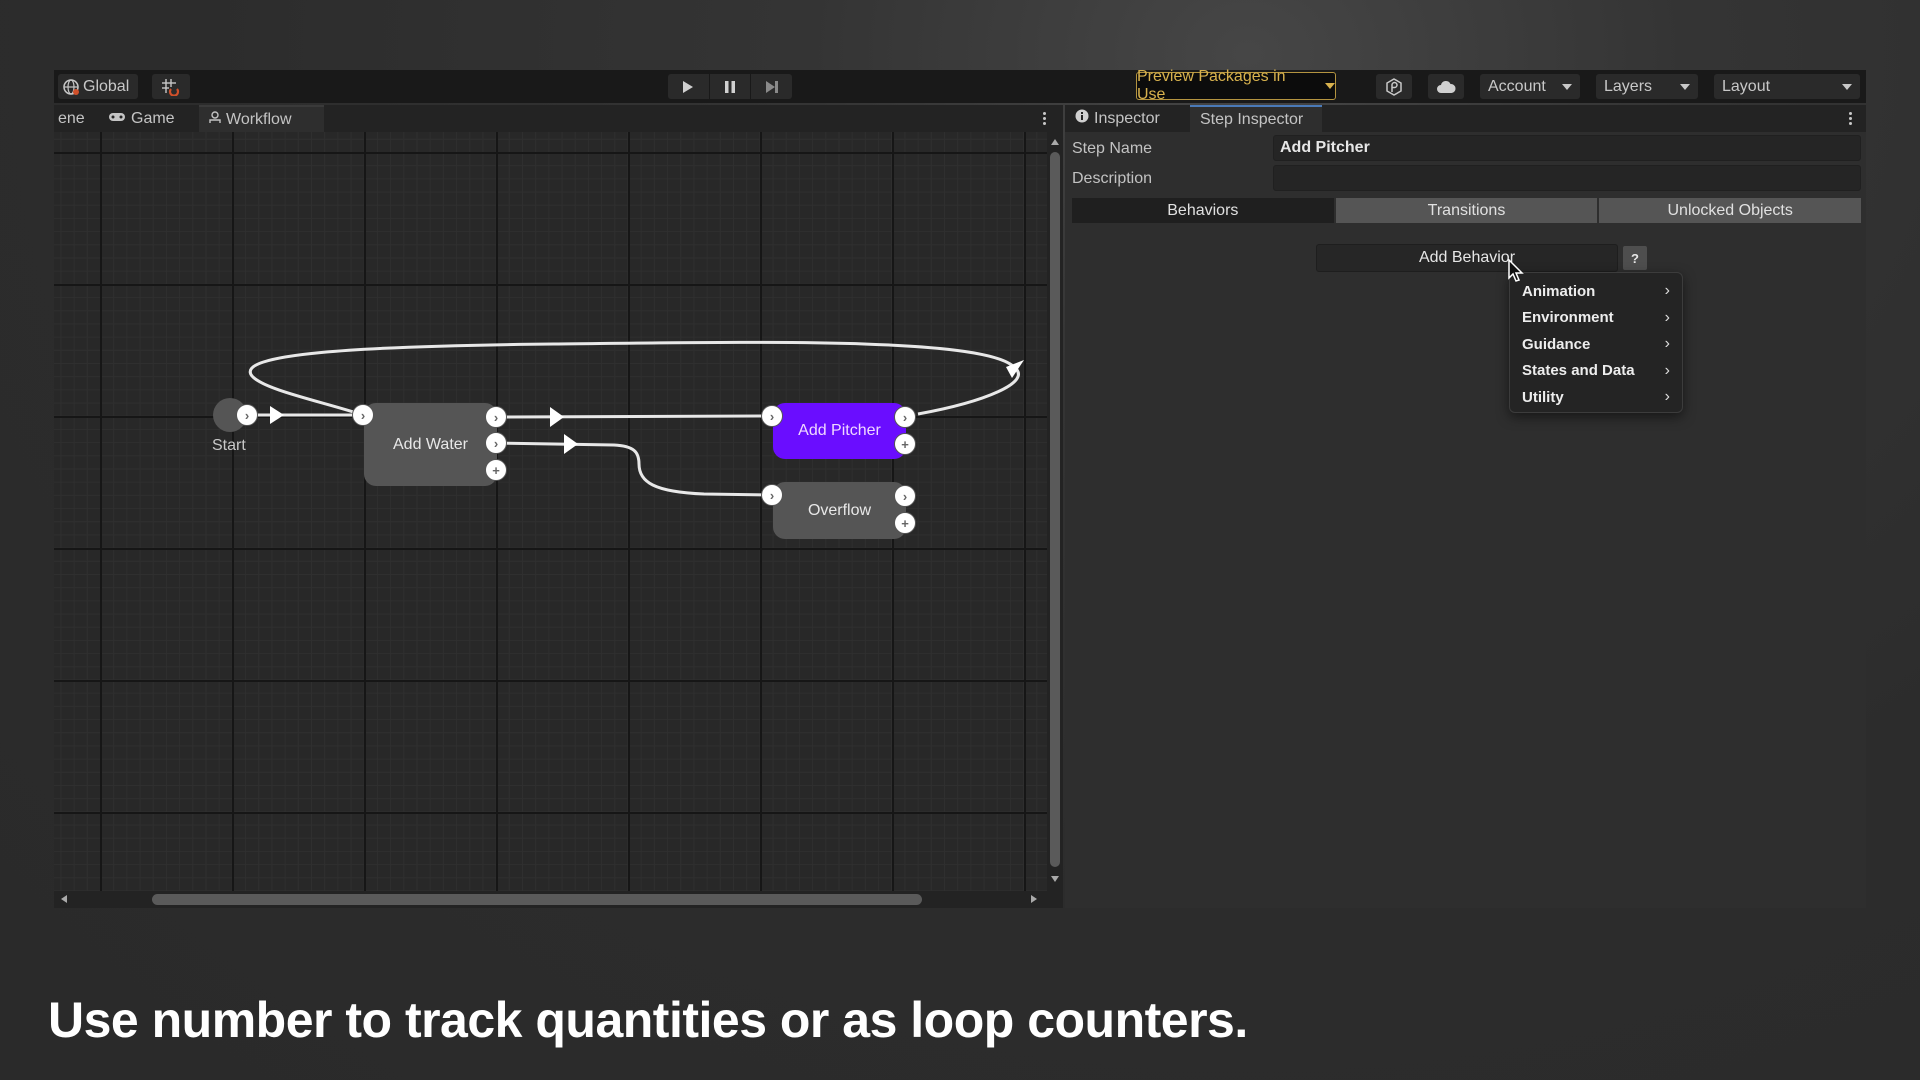 The width and height of the screenshot is (1920, 1080). What do you see at coordinates (1787, 86) in the screenshot?
I see `layout-dropdown: Layout` at bounding box center [1787, 86].